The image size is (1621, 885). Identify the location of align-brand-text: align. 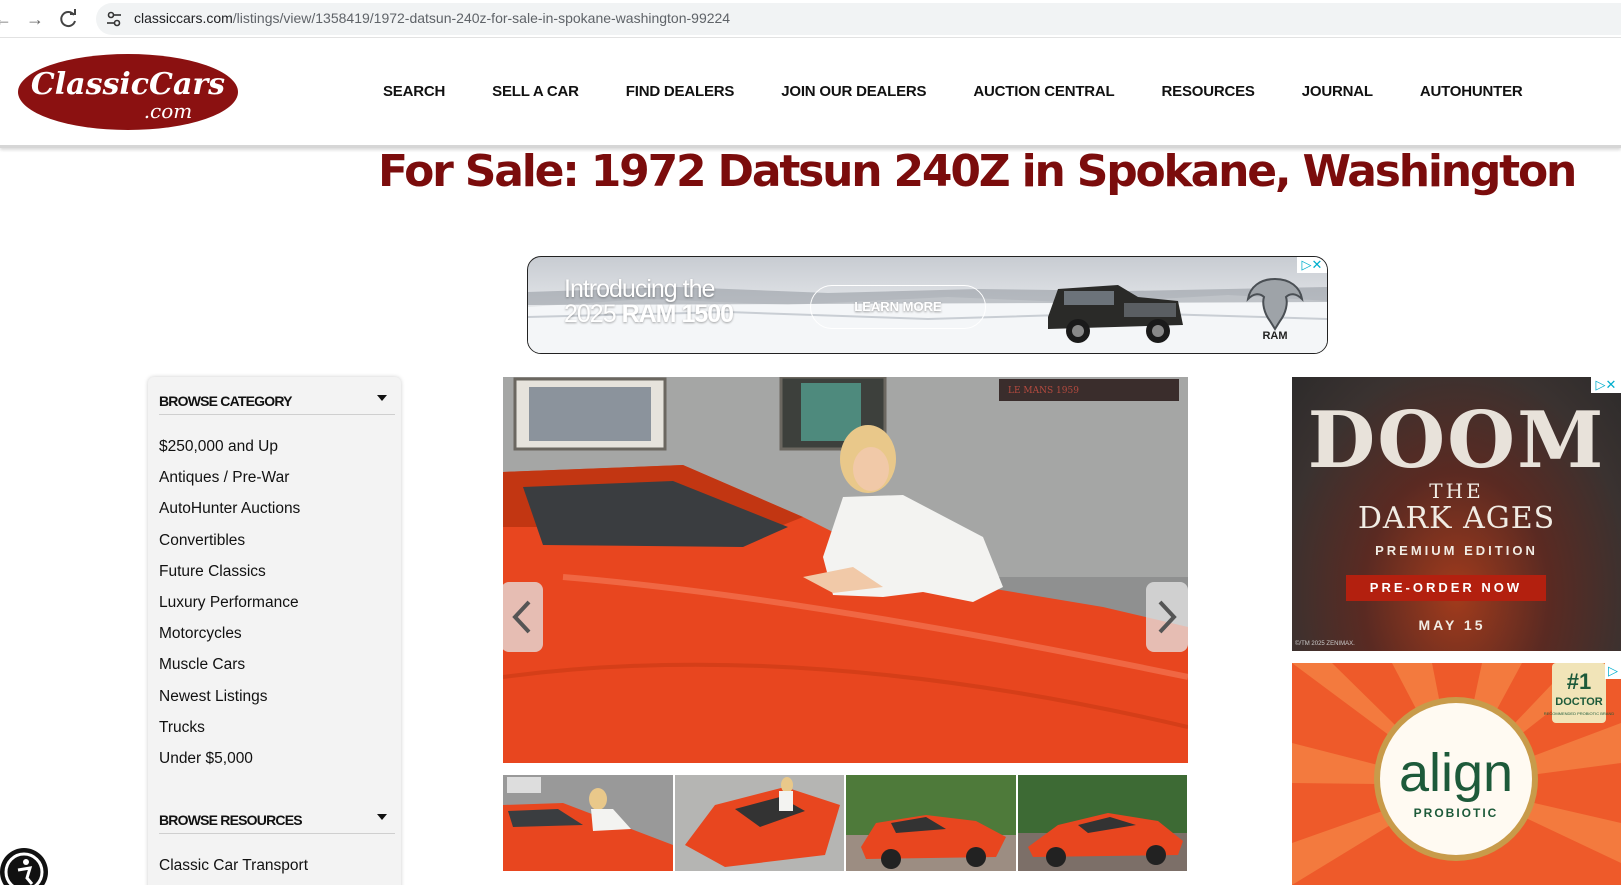
(1456, 773).